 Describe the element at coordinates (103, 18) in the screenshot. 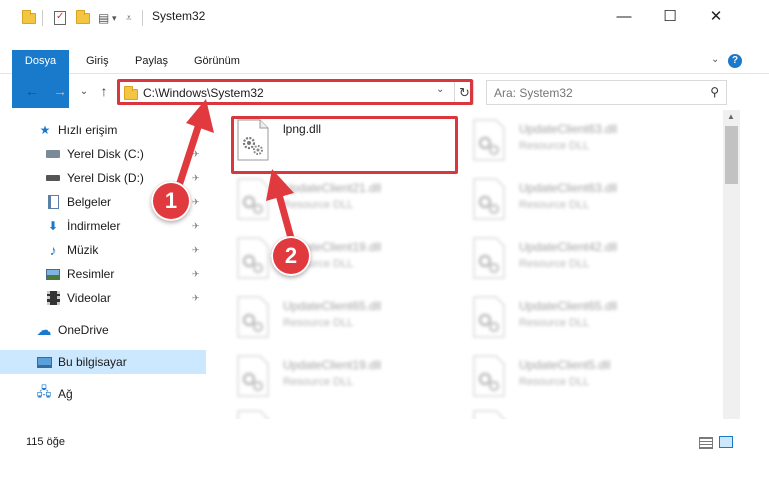

I see `view-options-icon: ▤` at that location.